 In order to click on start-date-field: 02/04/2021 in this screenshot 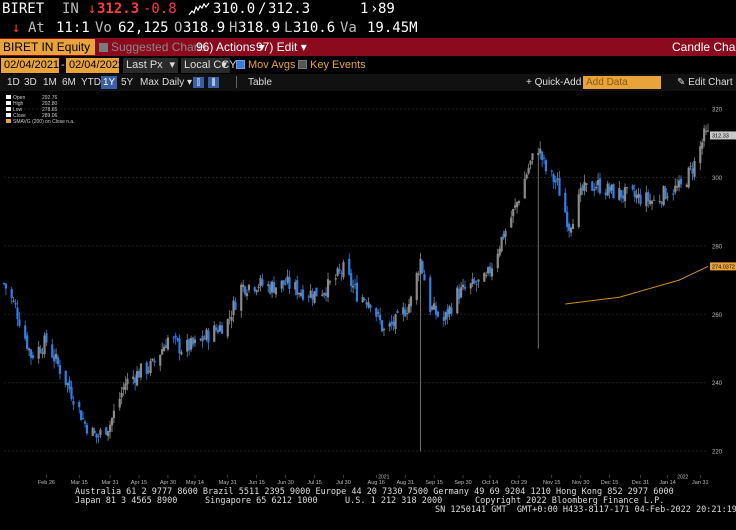, I will do `click(30, 65)`.